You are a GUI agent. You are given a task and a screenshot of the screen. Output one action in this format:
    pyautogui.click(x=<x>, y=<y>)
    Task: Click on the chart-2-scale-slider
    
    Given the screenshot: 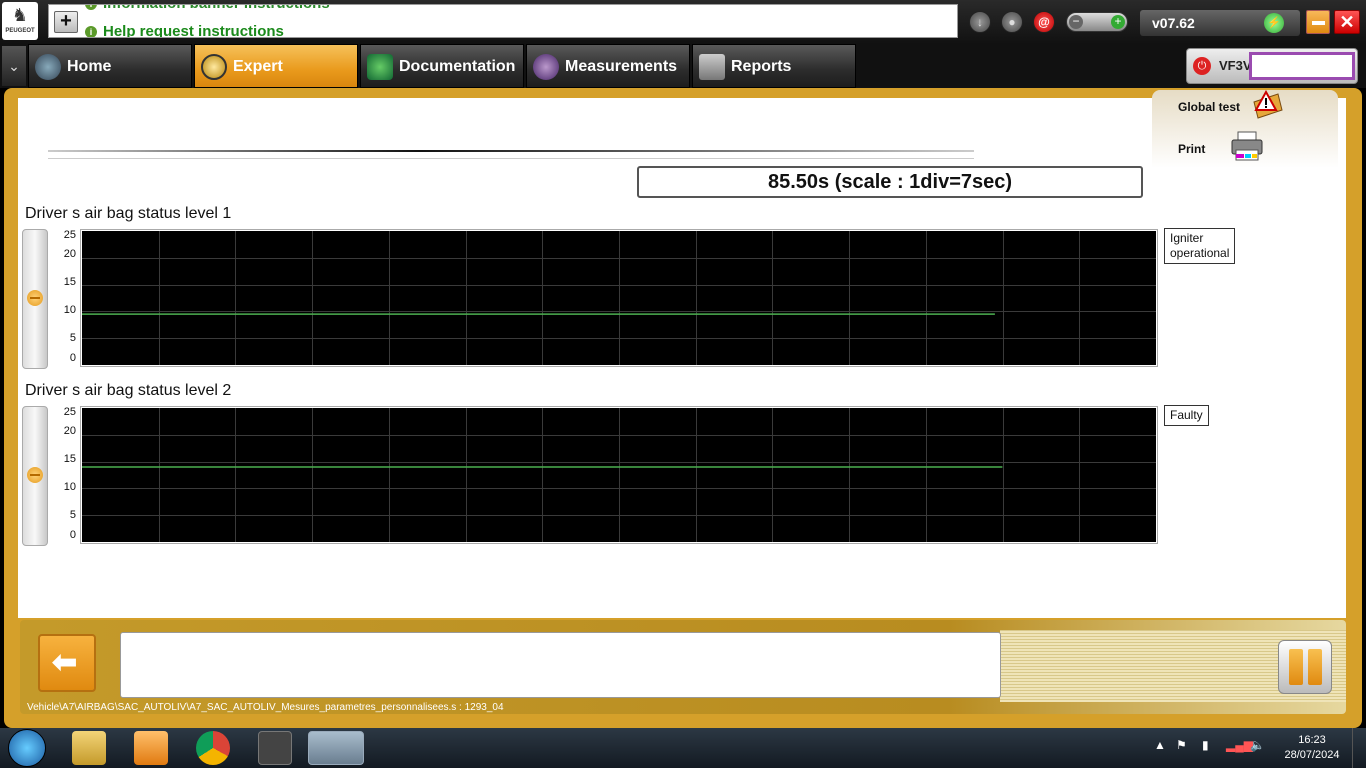 What is the action you would take?
    pyautogui.click(x=35, y=476)
    